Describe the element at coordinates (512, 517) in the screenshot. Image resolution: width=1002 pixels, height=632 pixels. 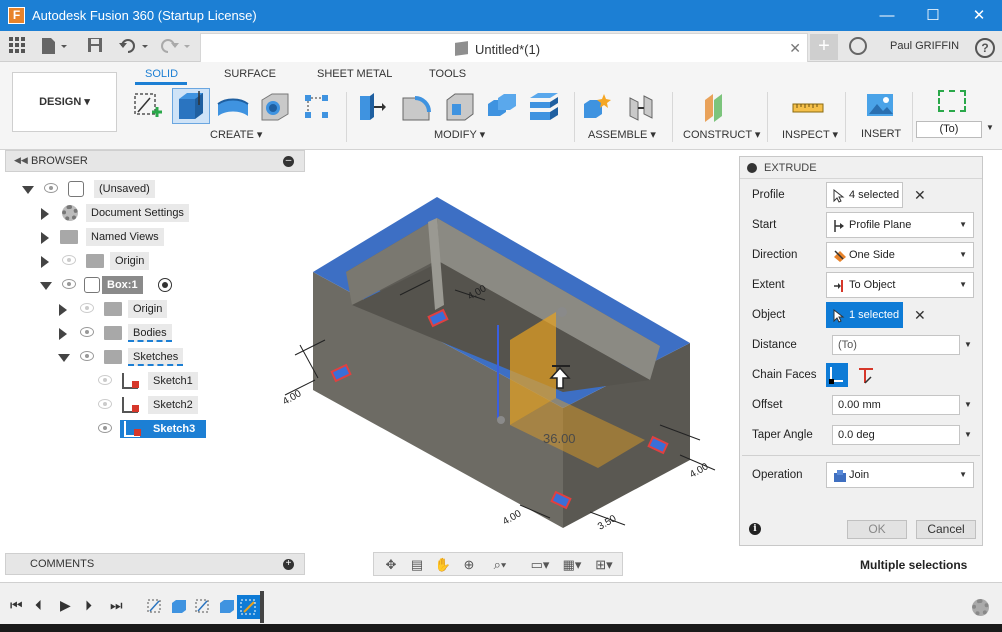
I see `dimension-label-bottom: 4.00` at that location.